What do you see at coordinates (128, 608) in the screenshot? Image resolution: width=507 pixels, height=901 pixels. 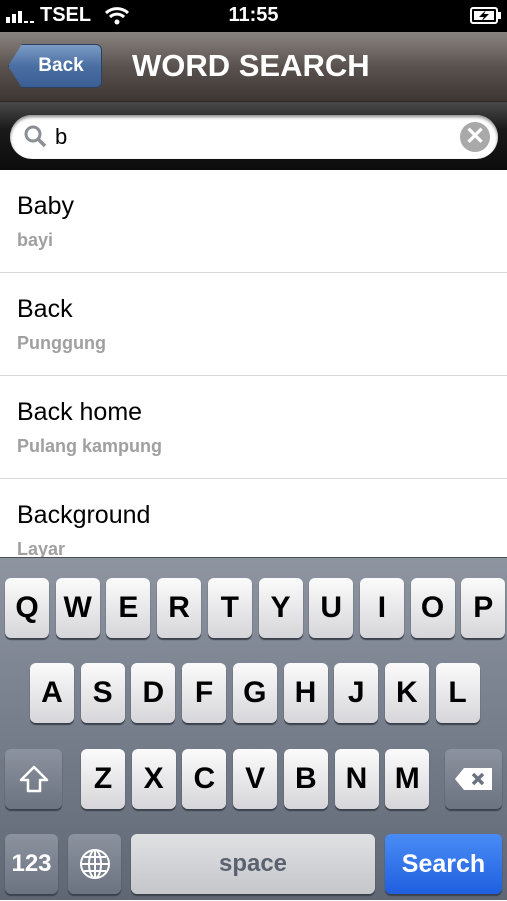 I see `key-e: E` at bounding box center [128, 608].